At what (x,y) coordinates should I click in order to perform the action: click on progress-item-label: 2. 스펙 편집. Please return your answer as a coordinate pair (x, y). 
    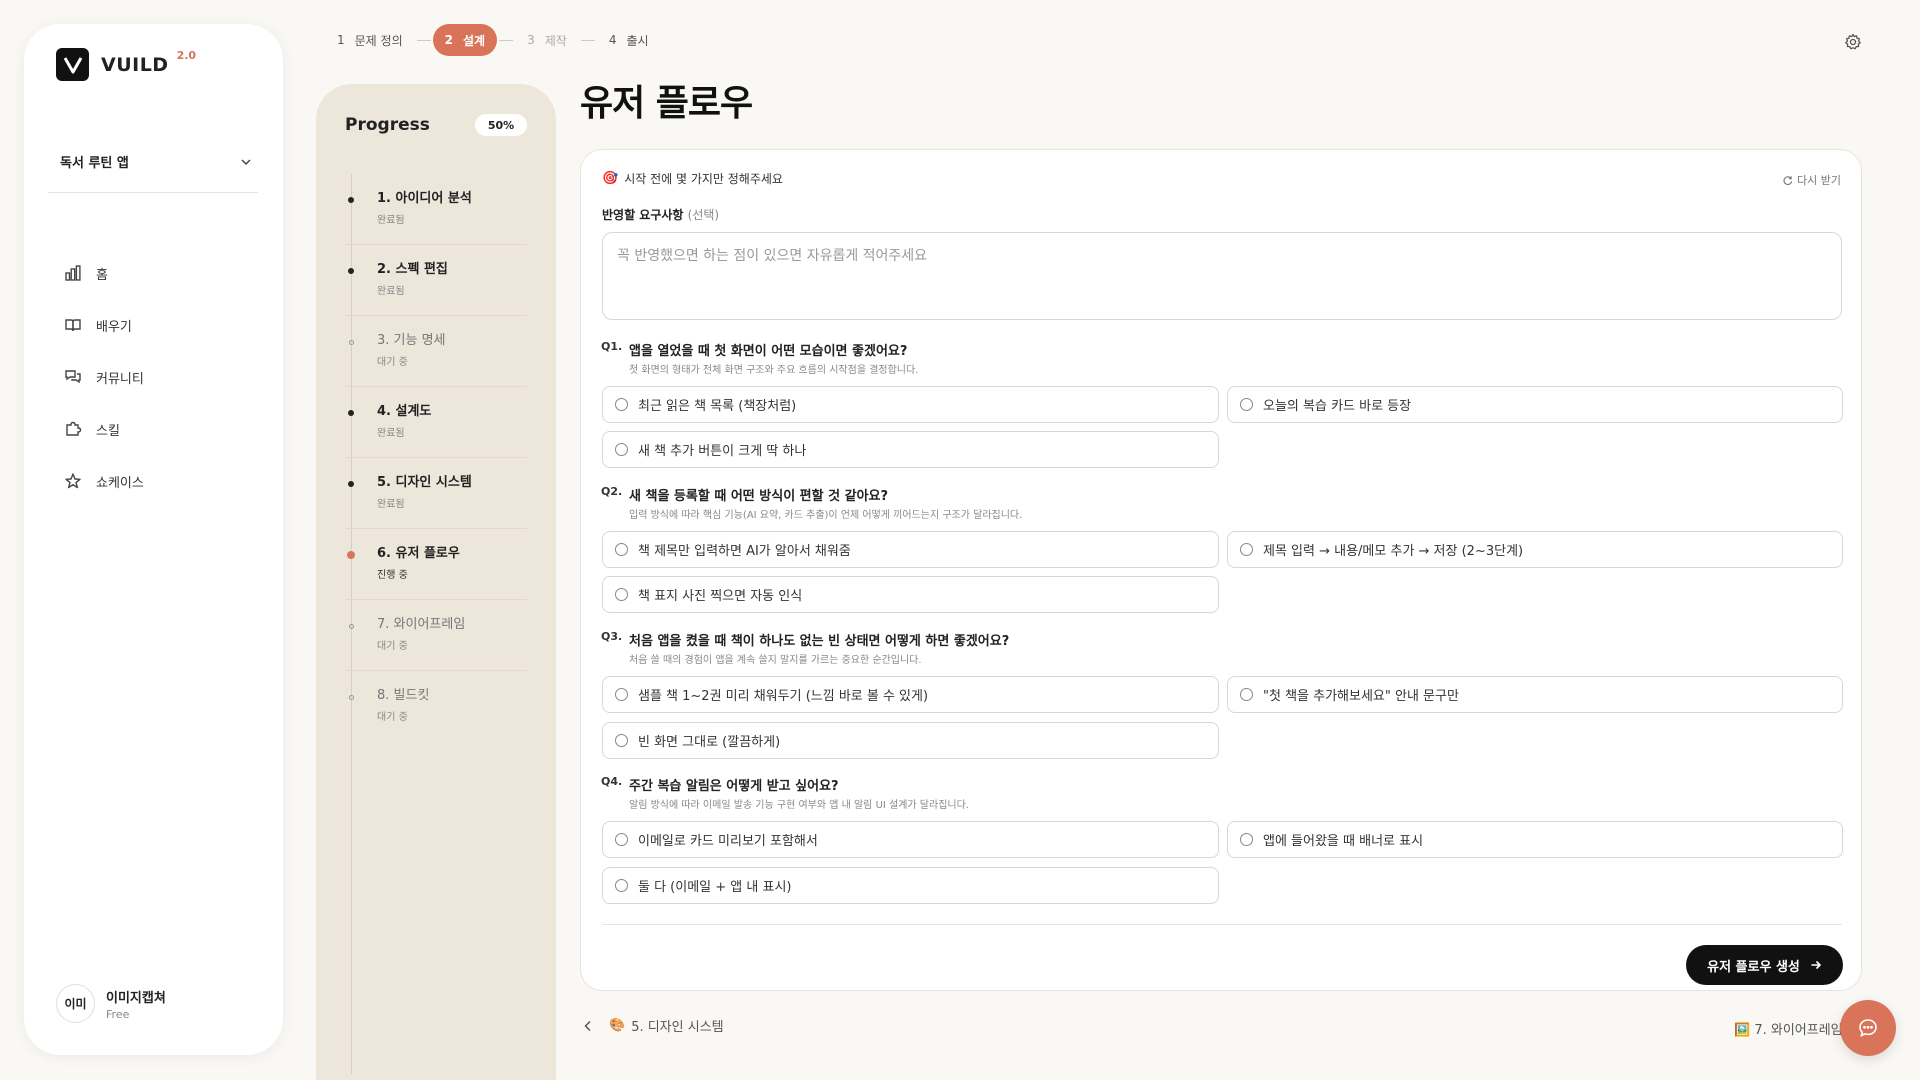
    Looking at the image, I should click on (412, 269).